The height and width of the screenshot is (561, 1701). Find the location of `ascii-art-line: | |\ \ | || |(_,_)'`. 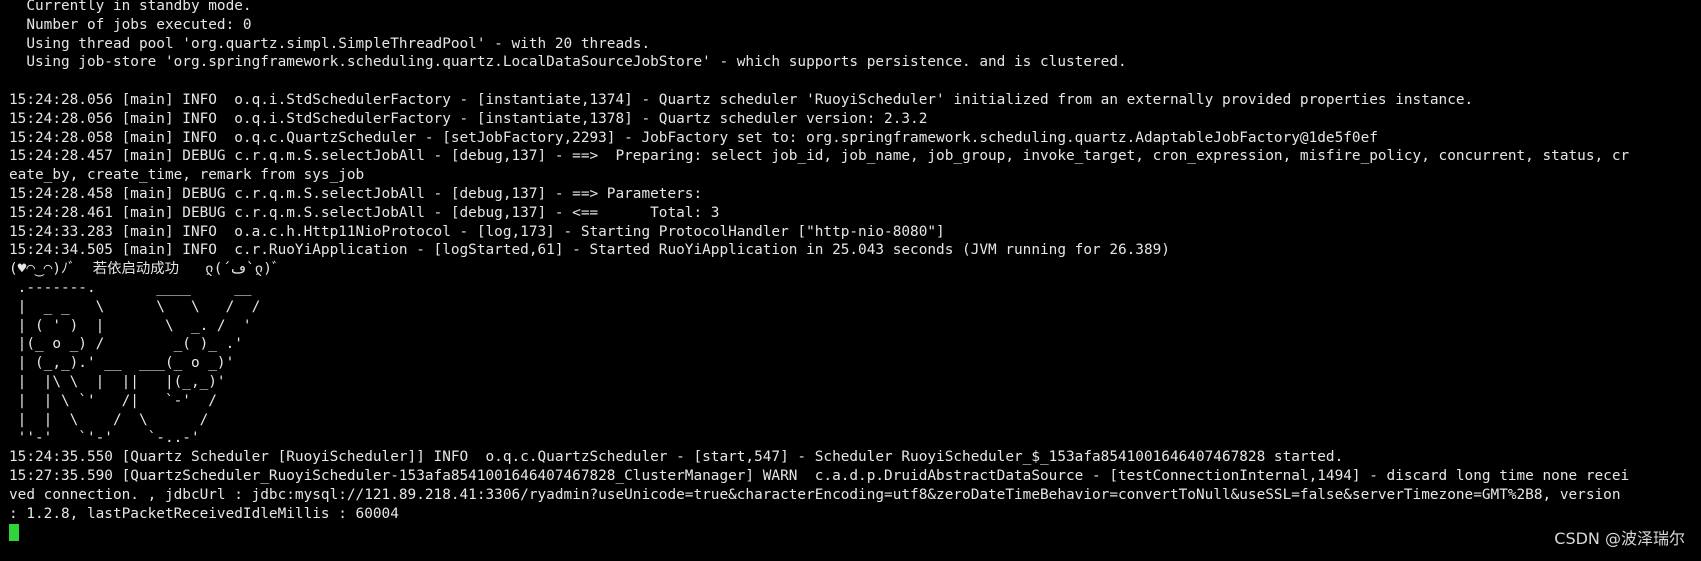

ascii-art-line: | |\ \ | || |(_,_)' is located at coordinates (117, 381).